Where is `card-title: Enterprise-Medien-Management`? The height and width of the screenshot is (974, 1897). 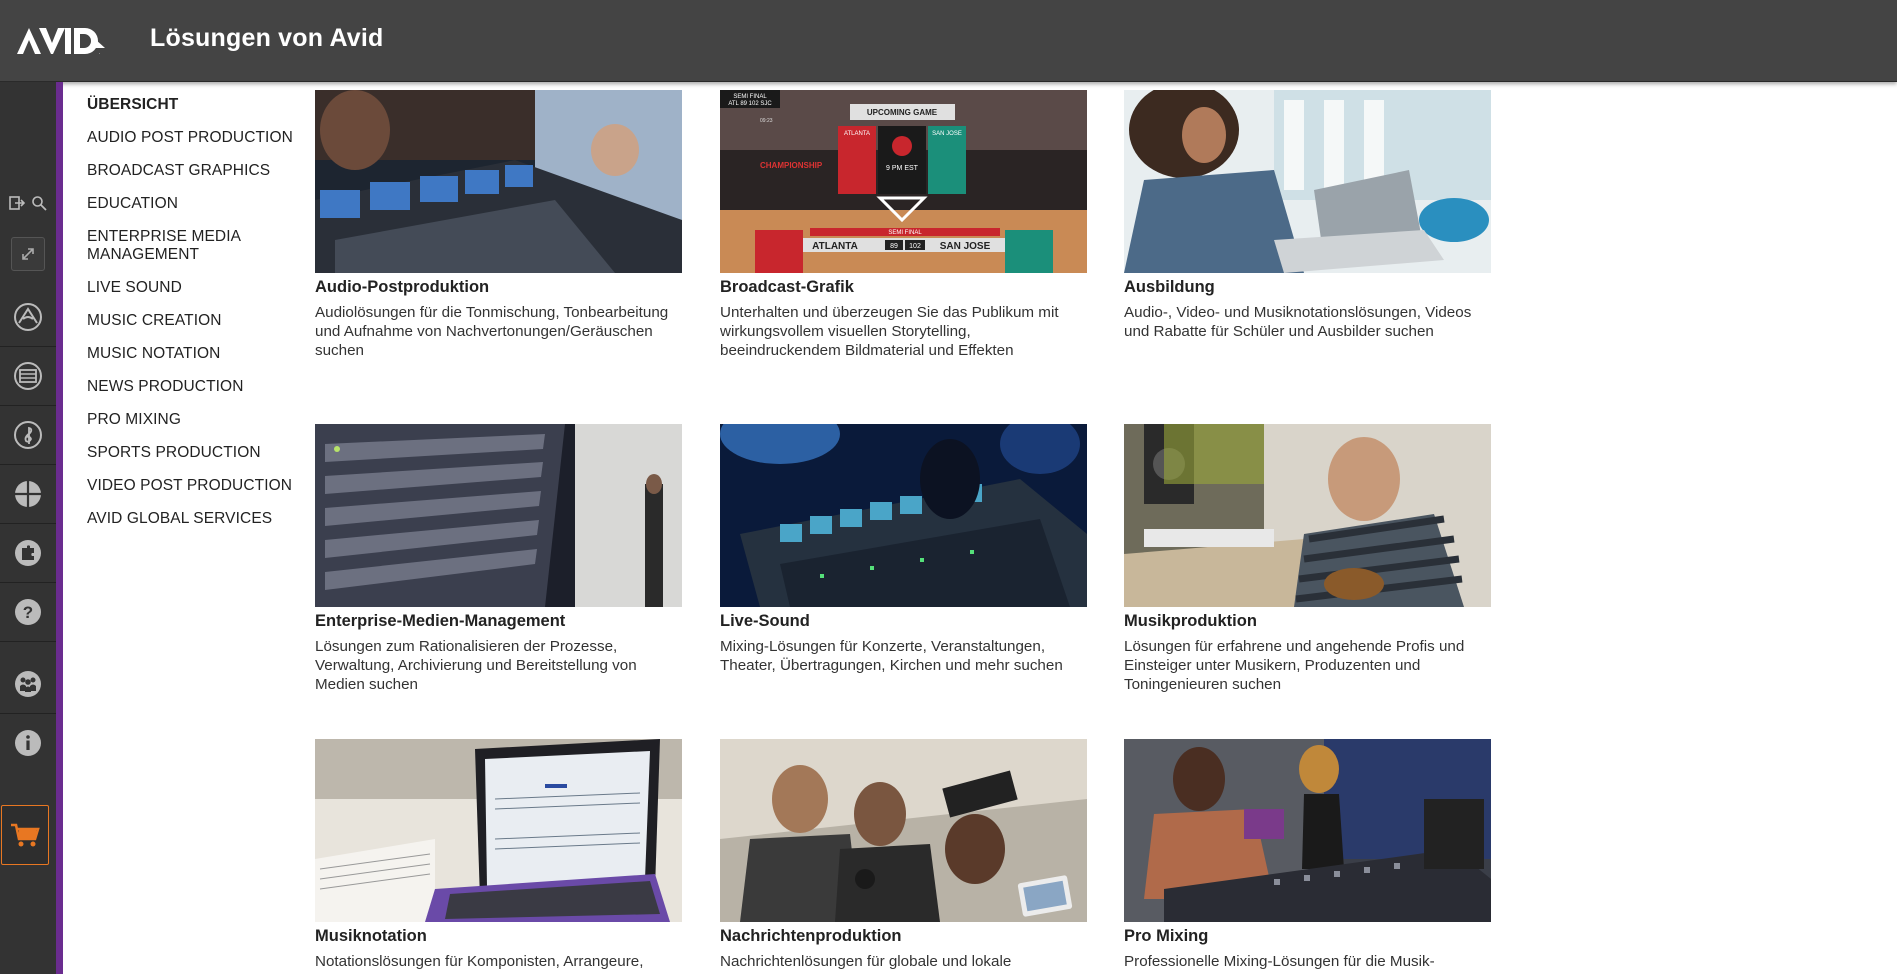 card-title: Enterprise-Medien-Management is located at coordinates (498, 621).